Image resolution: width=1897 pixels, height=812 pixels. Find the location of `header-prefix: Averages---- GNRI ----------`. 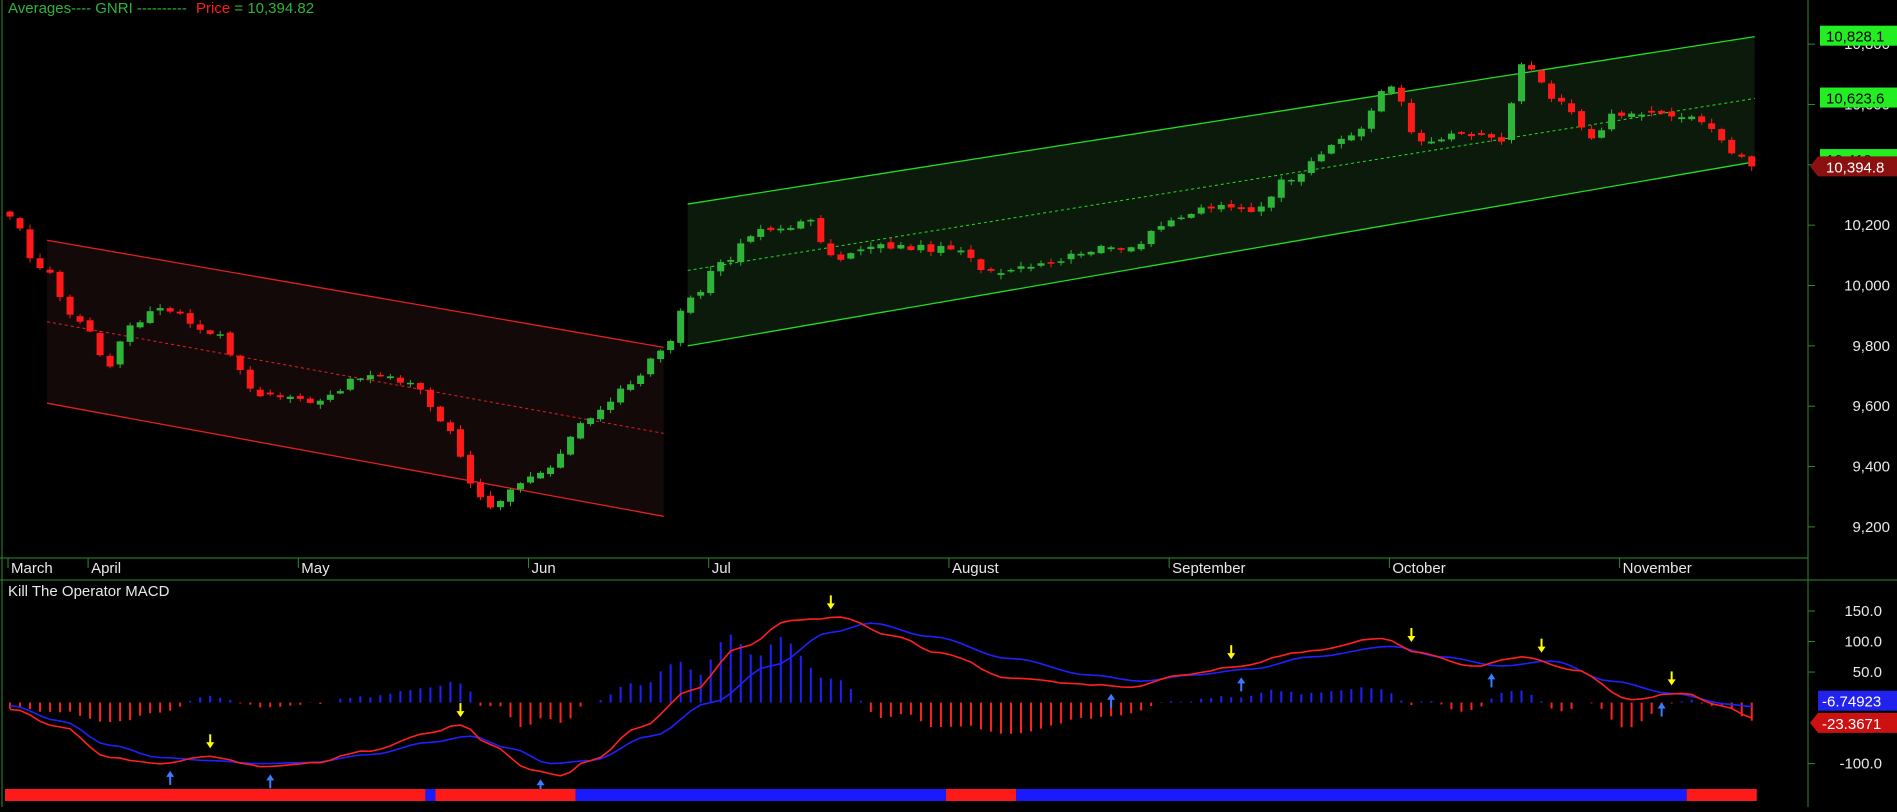

header-prefix: Averages---- GNRI ---------- is located at coordinates (97, 8).